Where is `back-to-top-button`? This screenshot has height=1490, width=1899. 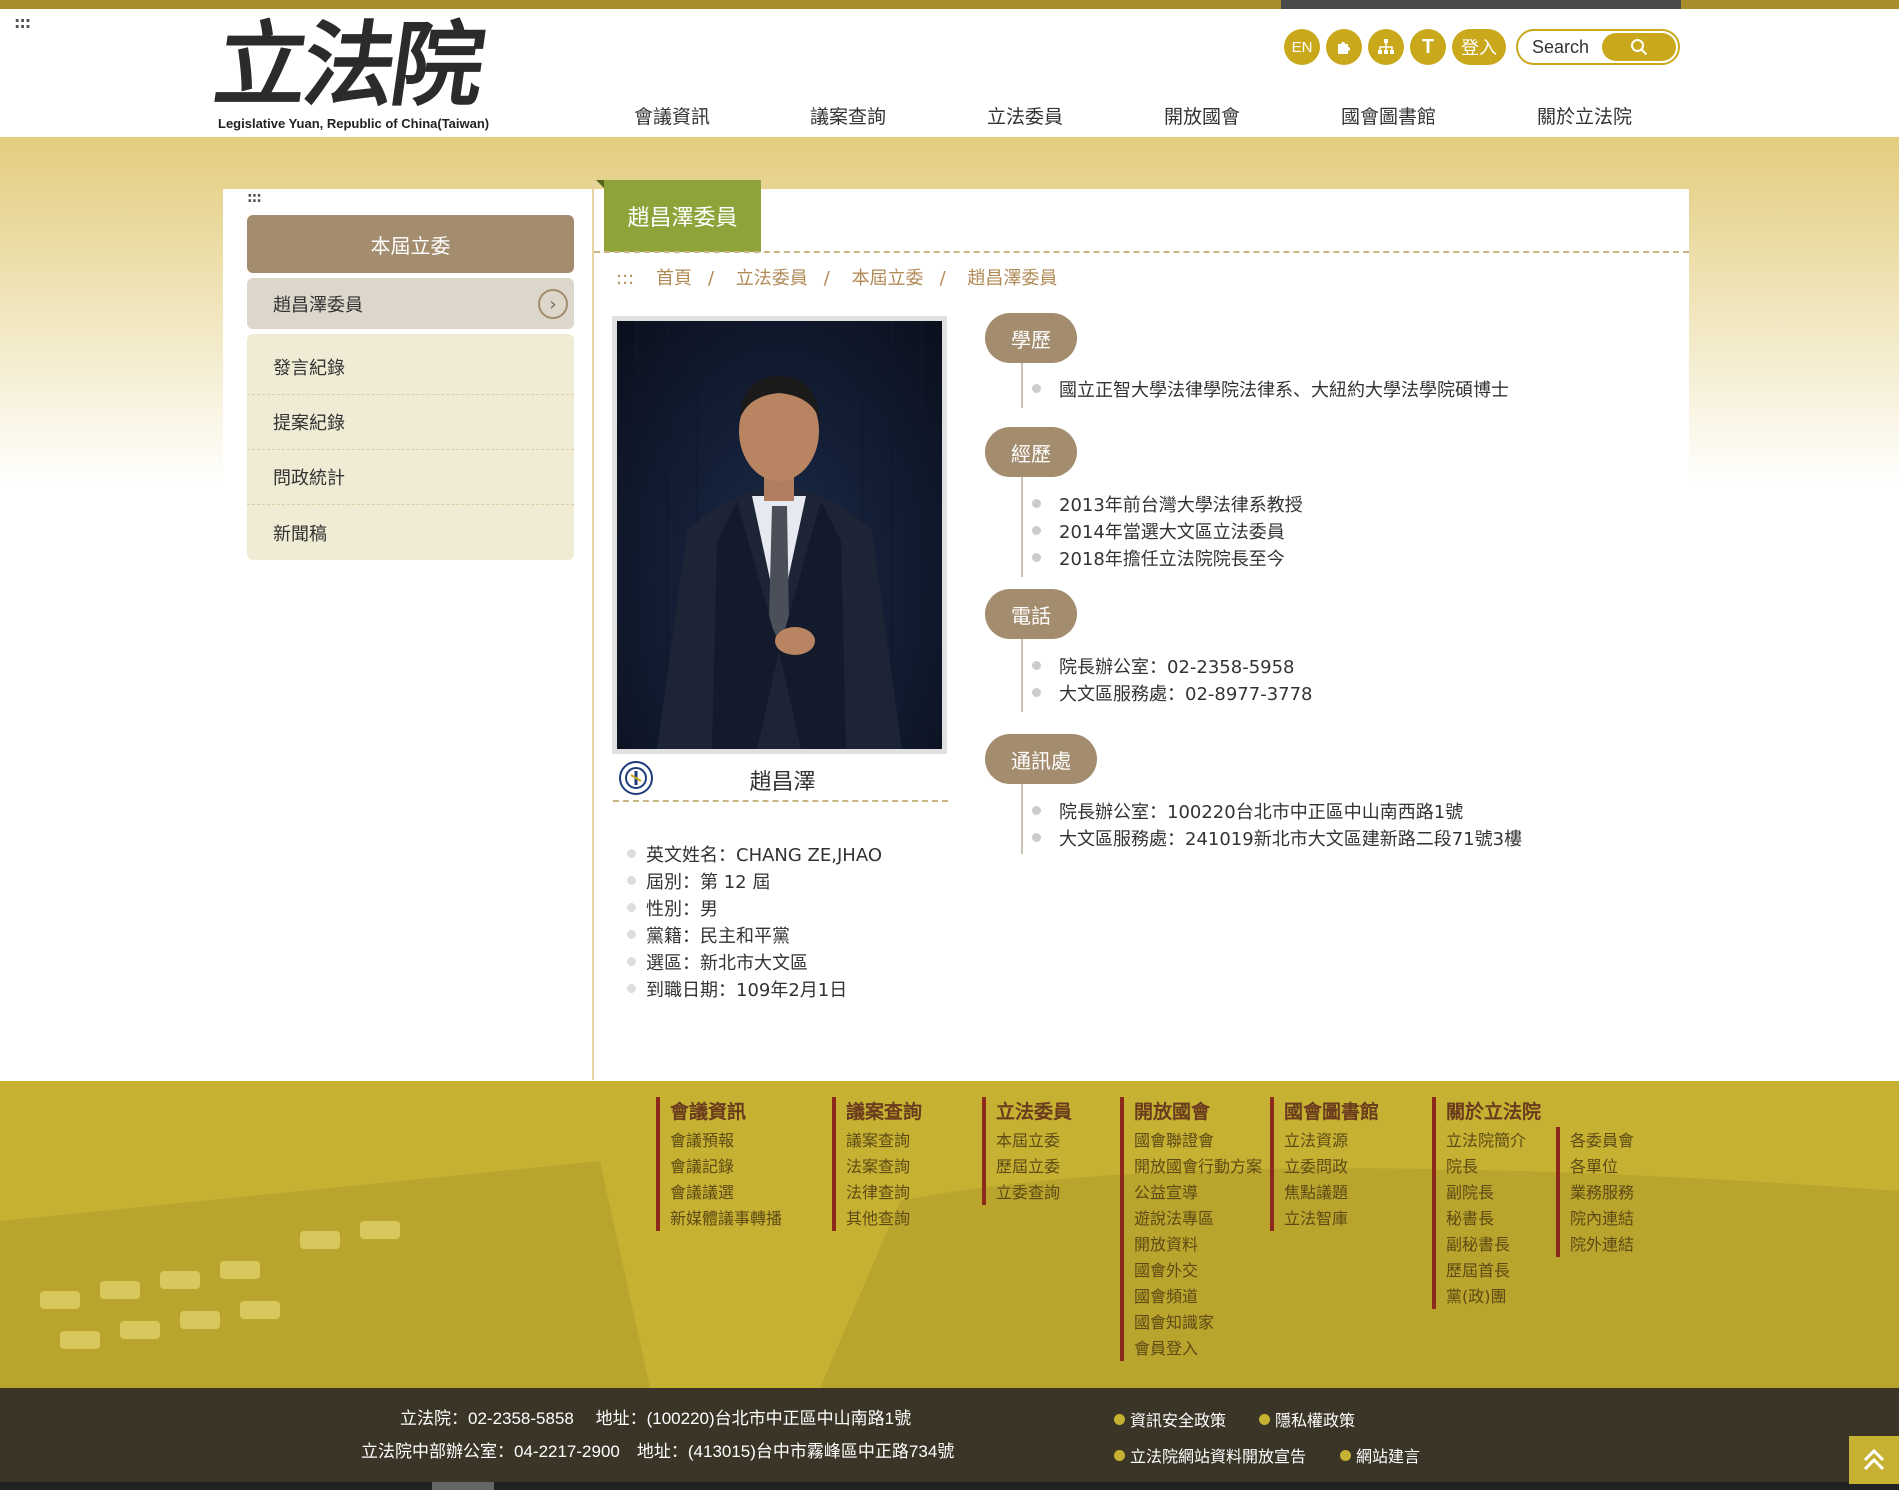 back-to-top-button is located at coordinates (1874, 1460).